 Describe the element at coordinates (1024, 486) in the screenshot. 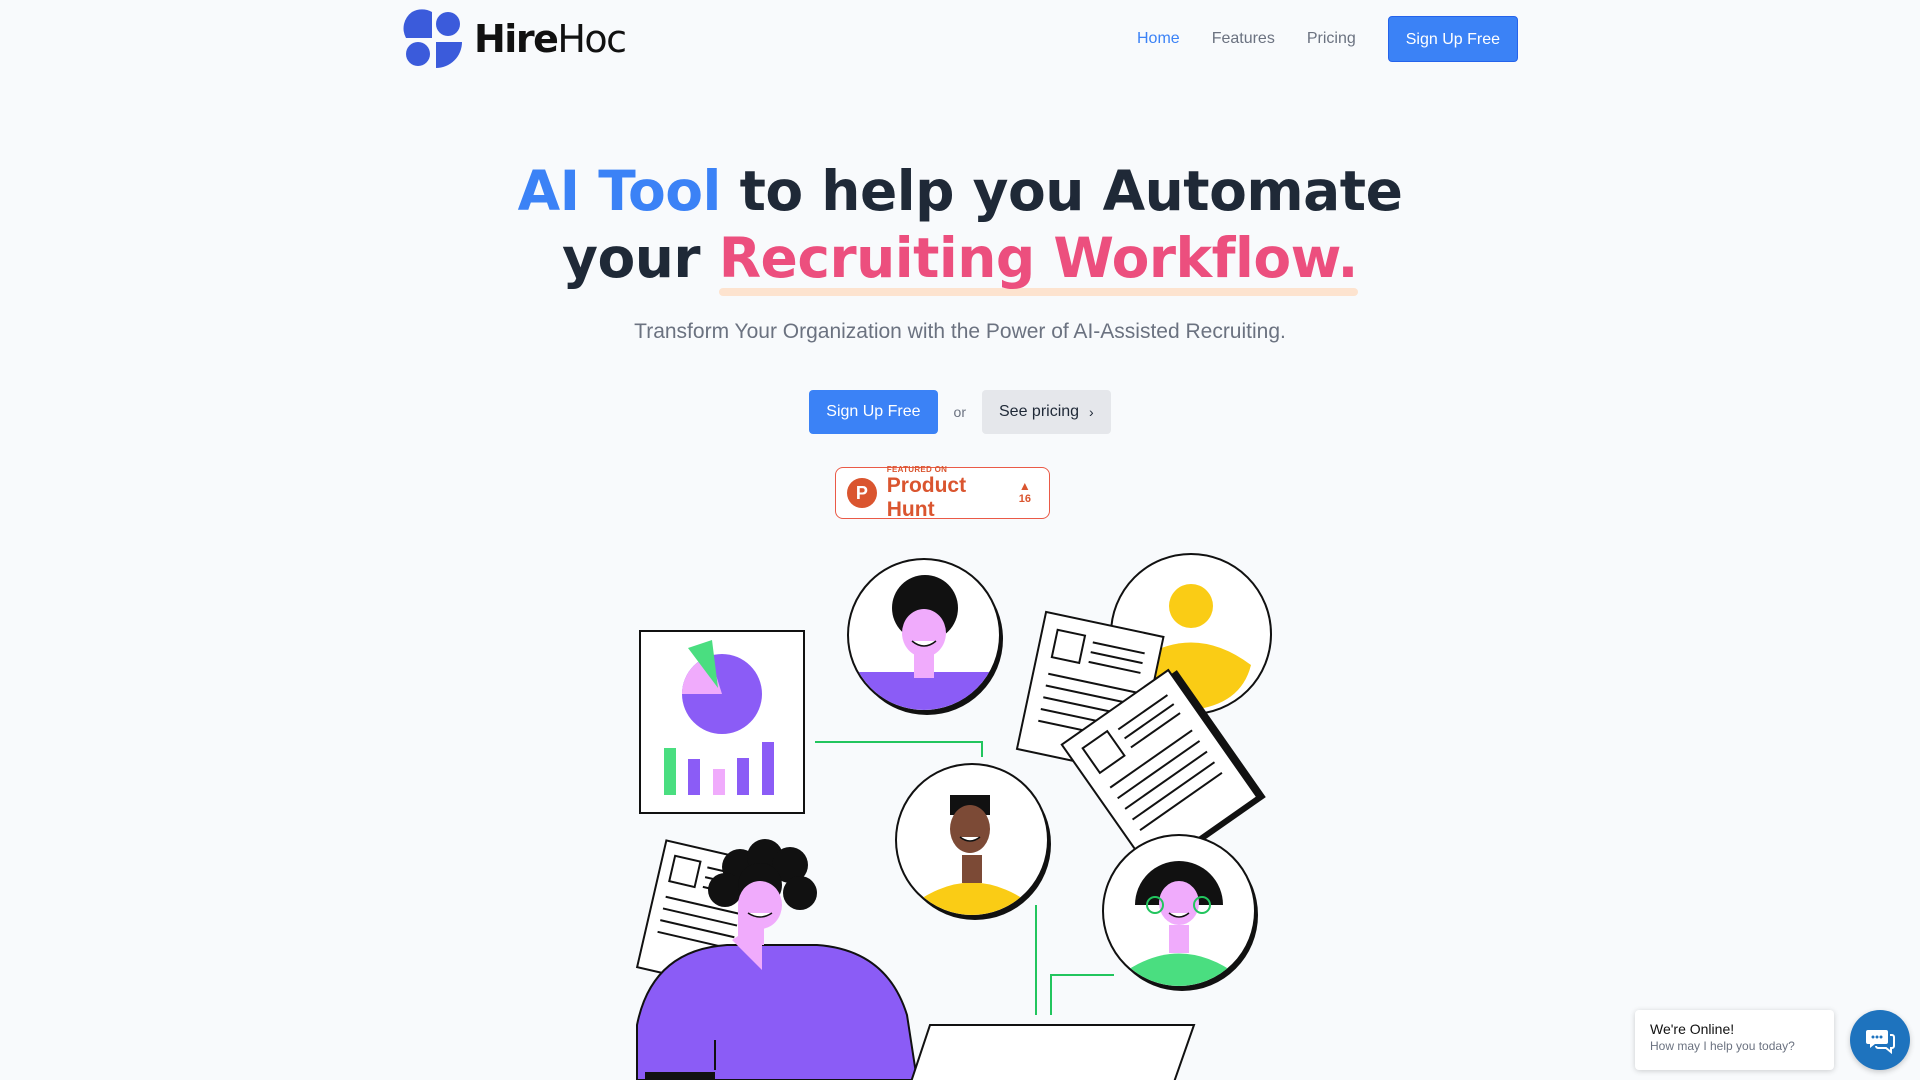

I see `upvote-triangle-icon: ▲` at that location.